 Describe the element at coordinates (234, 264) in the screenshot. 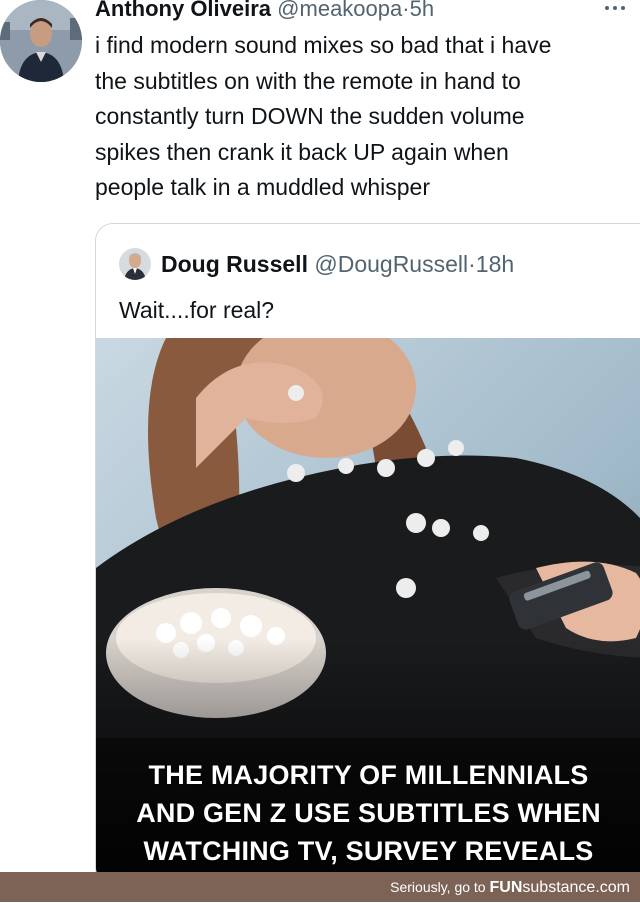

I see `quote-author-name: Doug Russell` at that location.